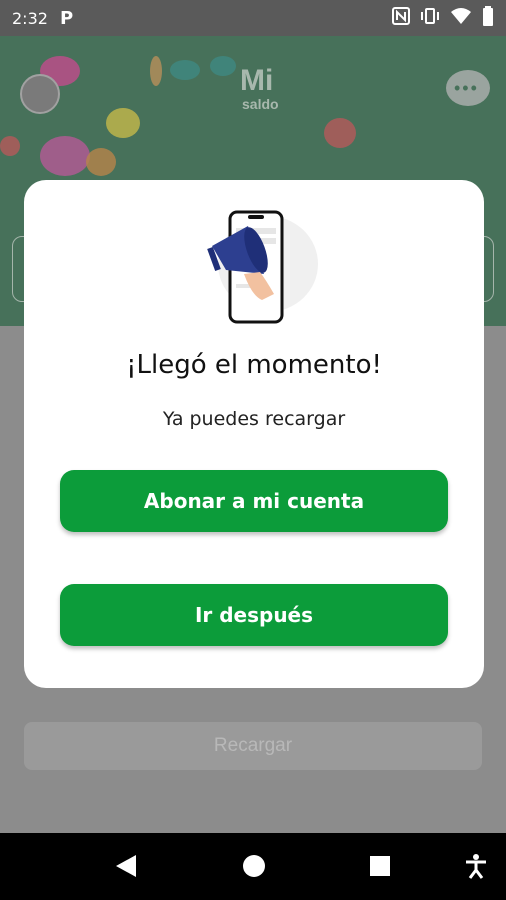  I want to click on status-bar: 2:32 P, so click(253, 18).